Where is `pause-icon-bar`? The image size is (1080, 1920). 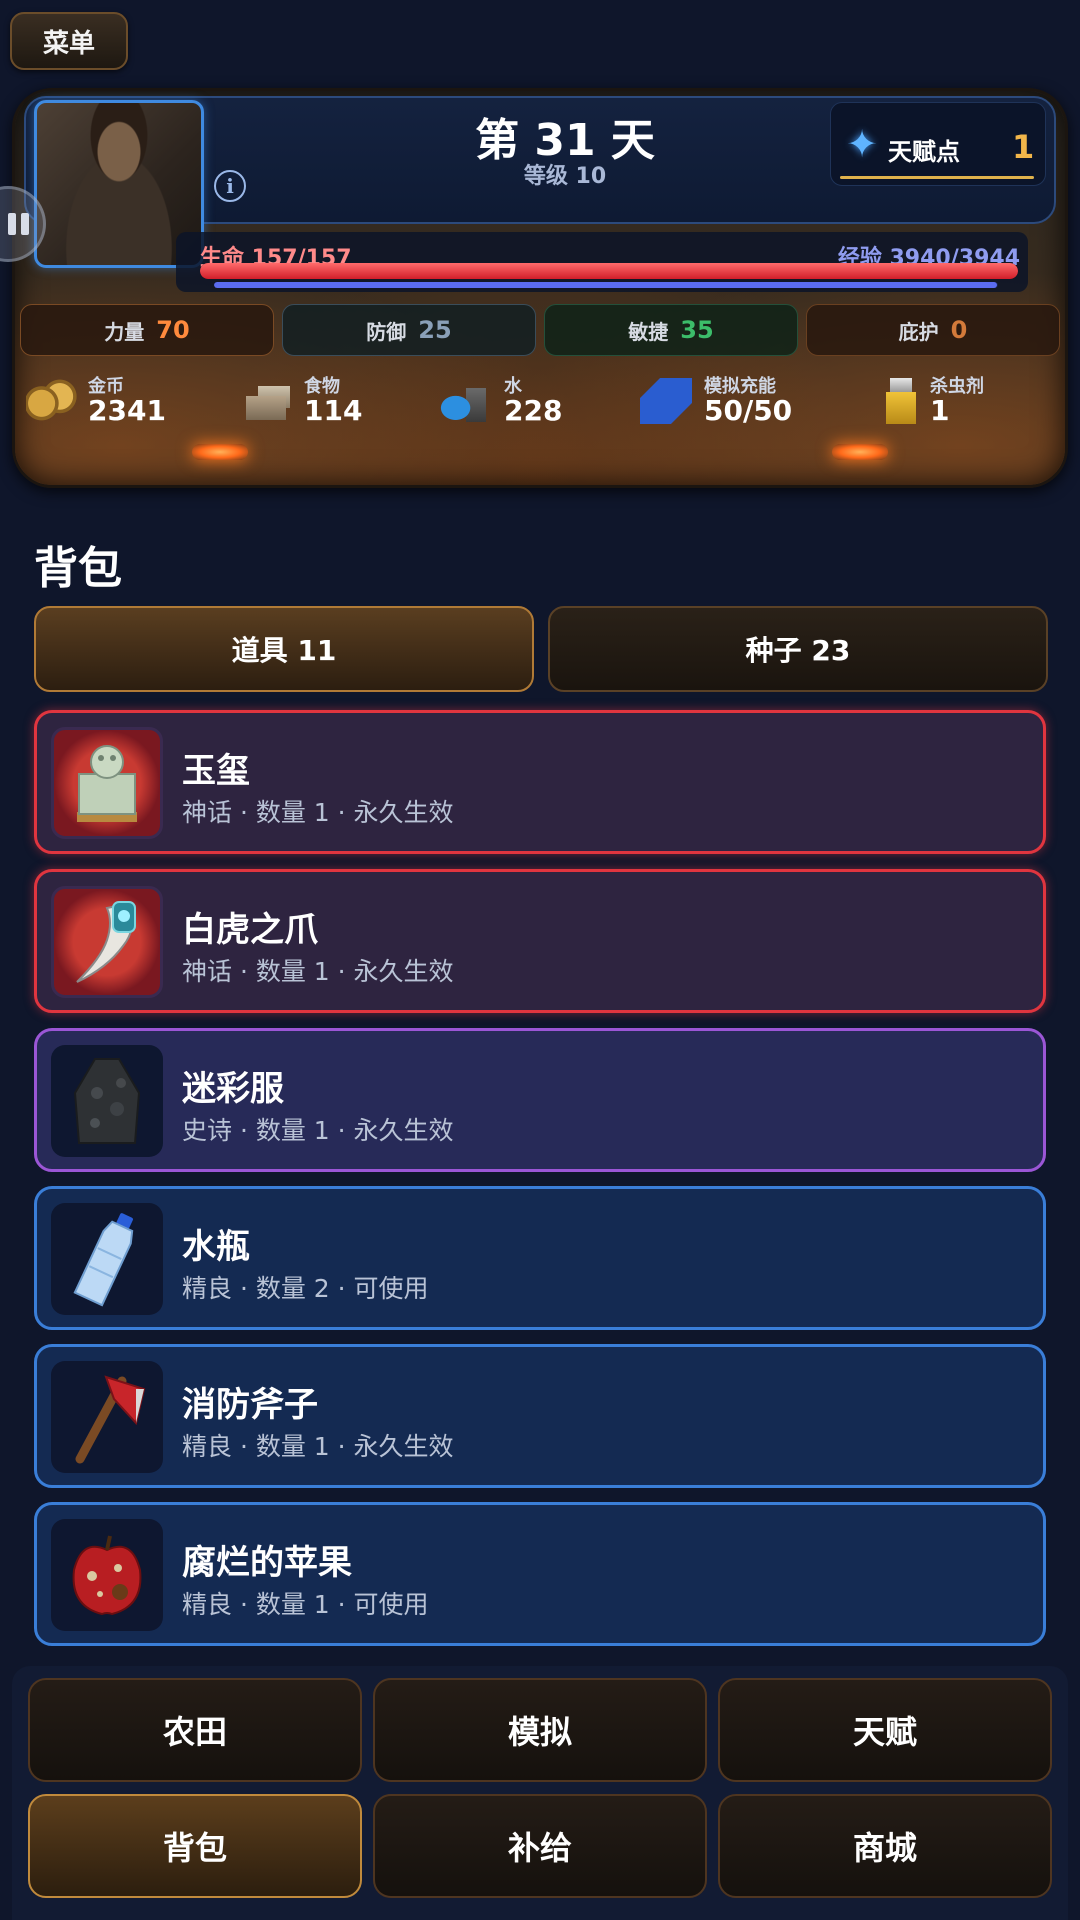
pause-icon-bar is located at coordinates (25, 224).